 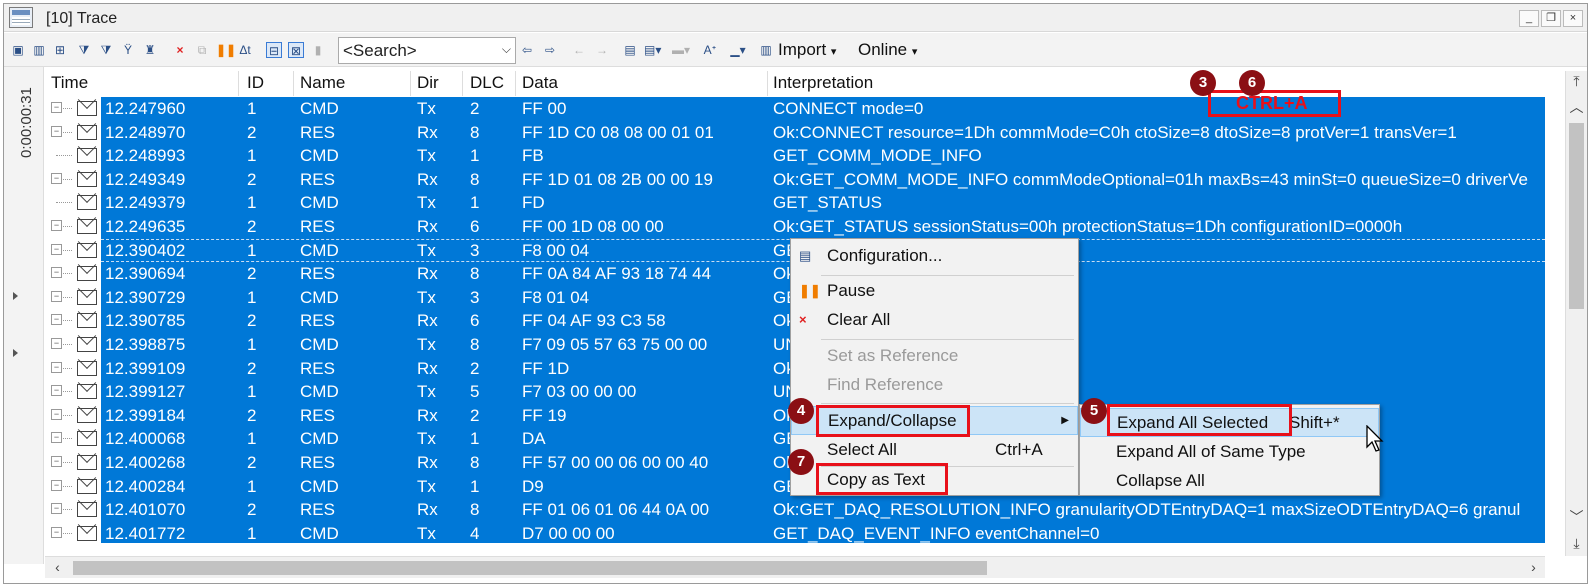 What do you see at coordinates (1576, 543) in the screenshot?
I see `scroll-bottom-icon: ⤓` at bounding box center [1576, 543].